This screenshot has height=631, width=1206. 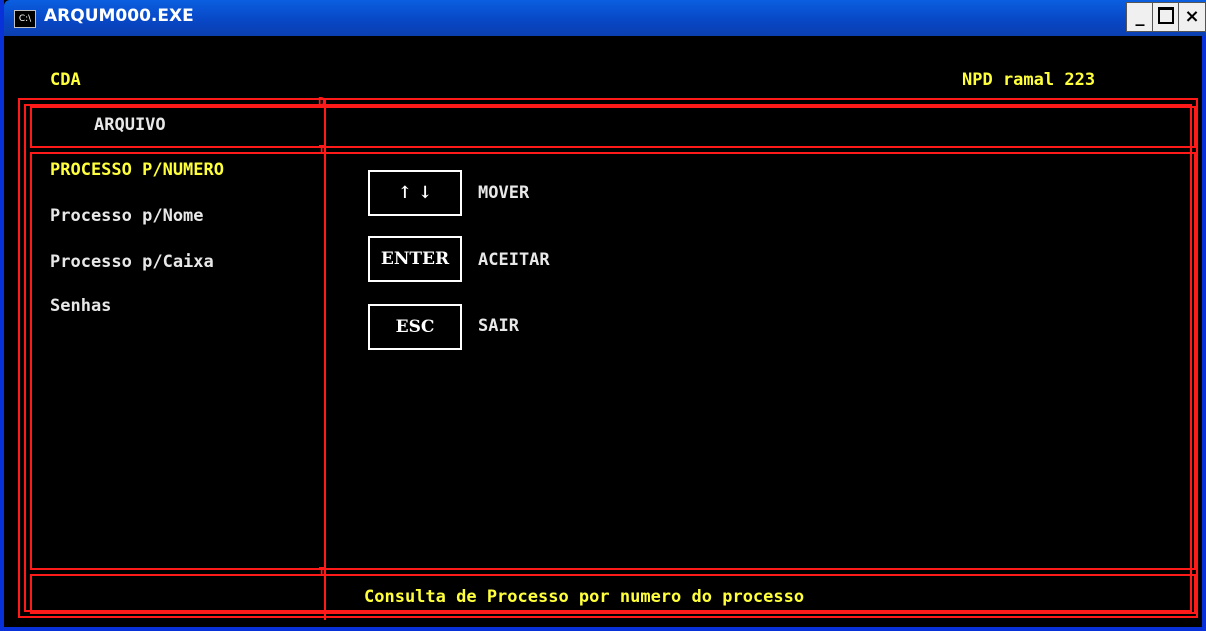 What do you see at coordinates (325, 360) in the screenshot?
I see `separator-line` at bounding box center [325, 360].